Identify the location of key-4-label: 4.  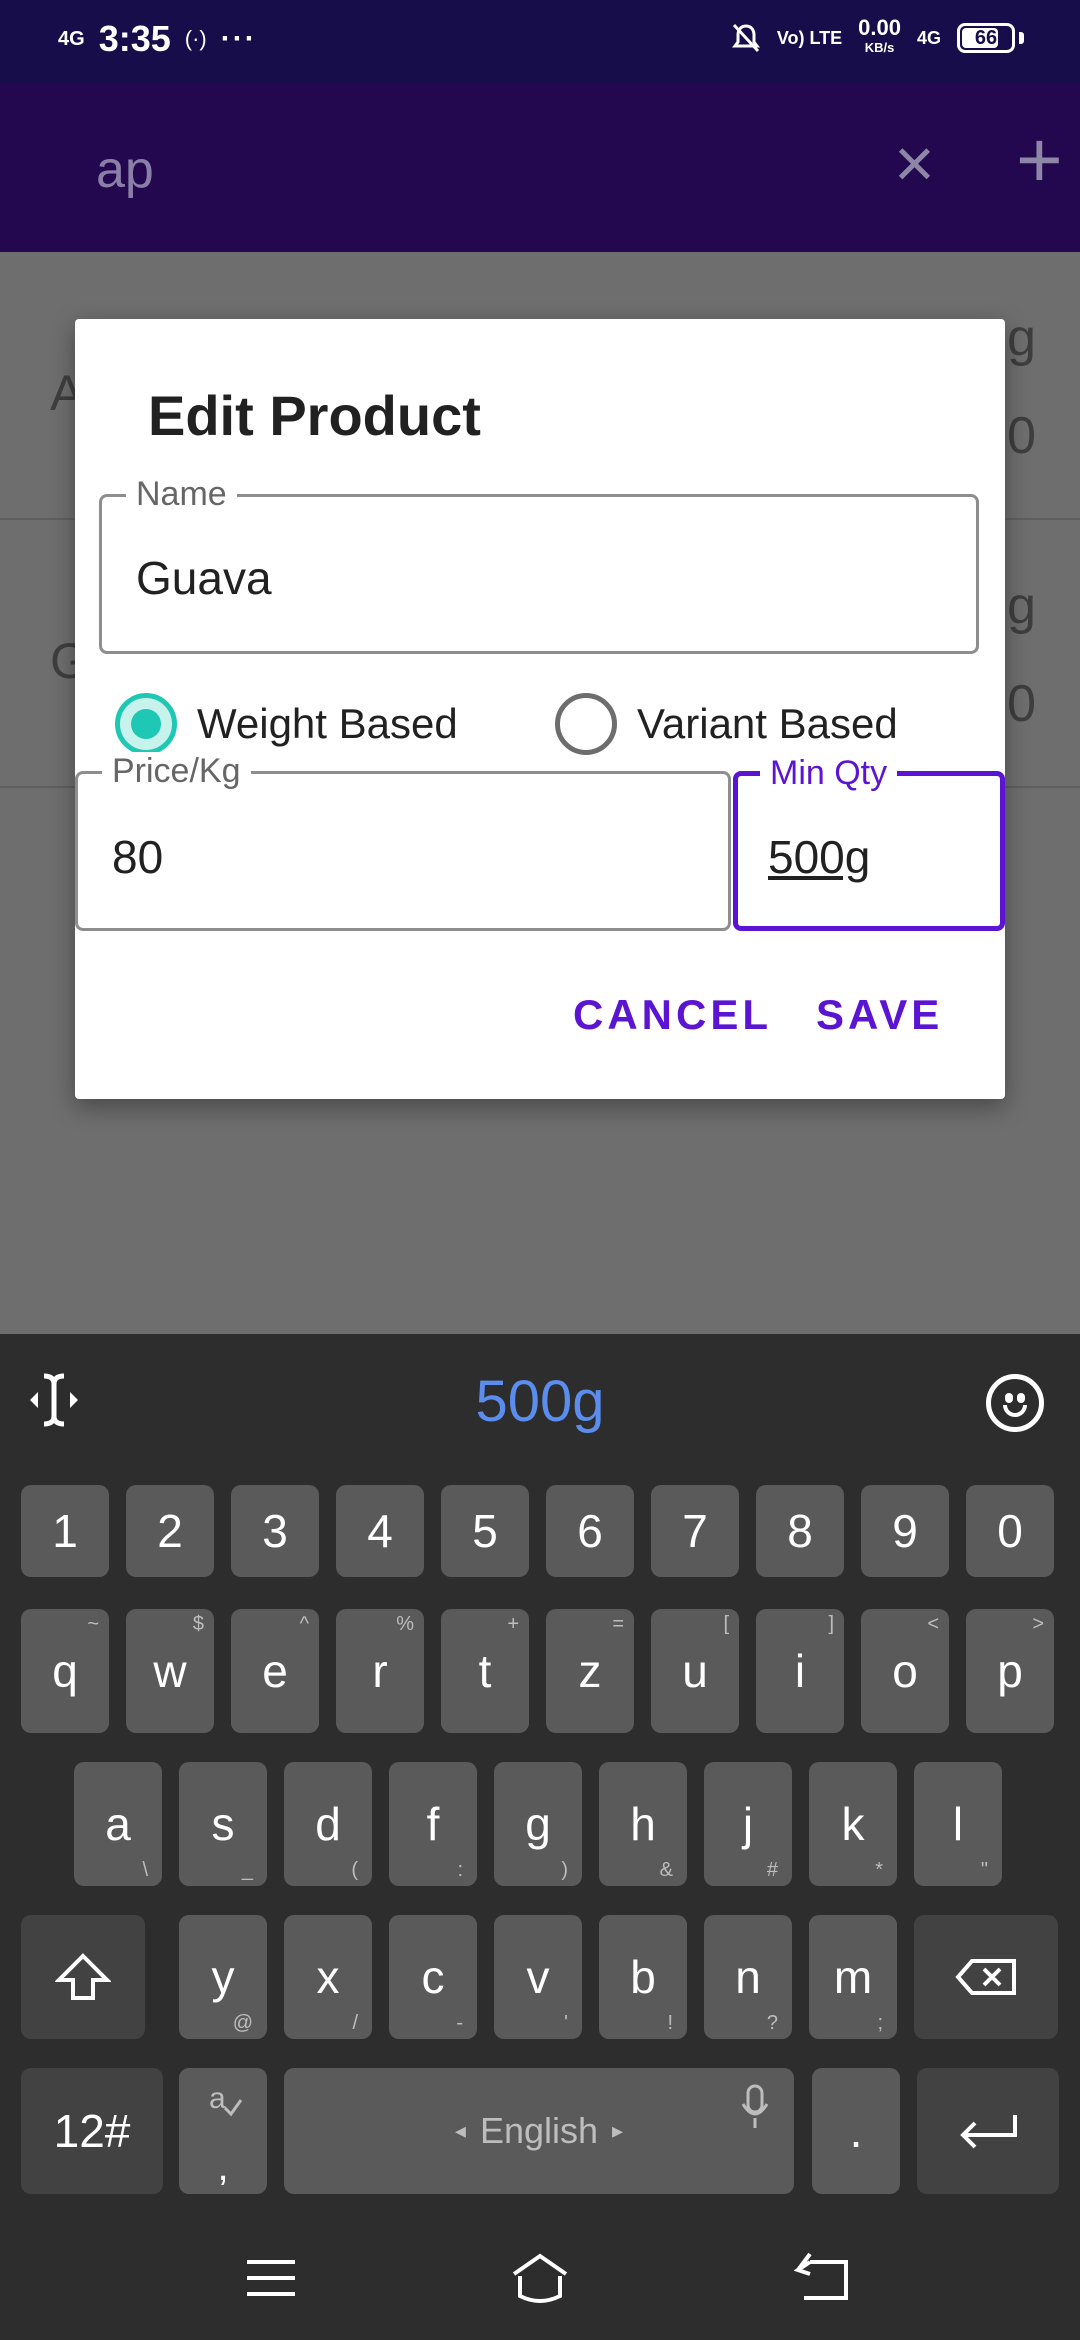
(380, 1531).